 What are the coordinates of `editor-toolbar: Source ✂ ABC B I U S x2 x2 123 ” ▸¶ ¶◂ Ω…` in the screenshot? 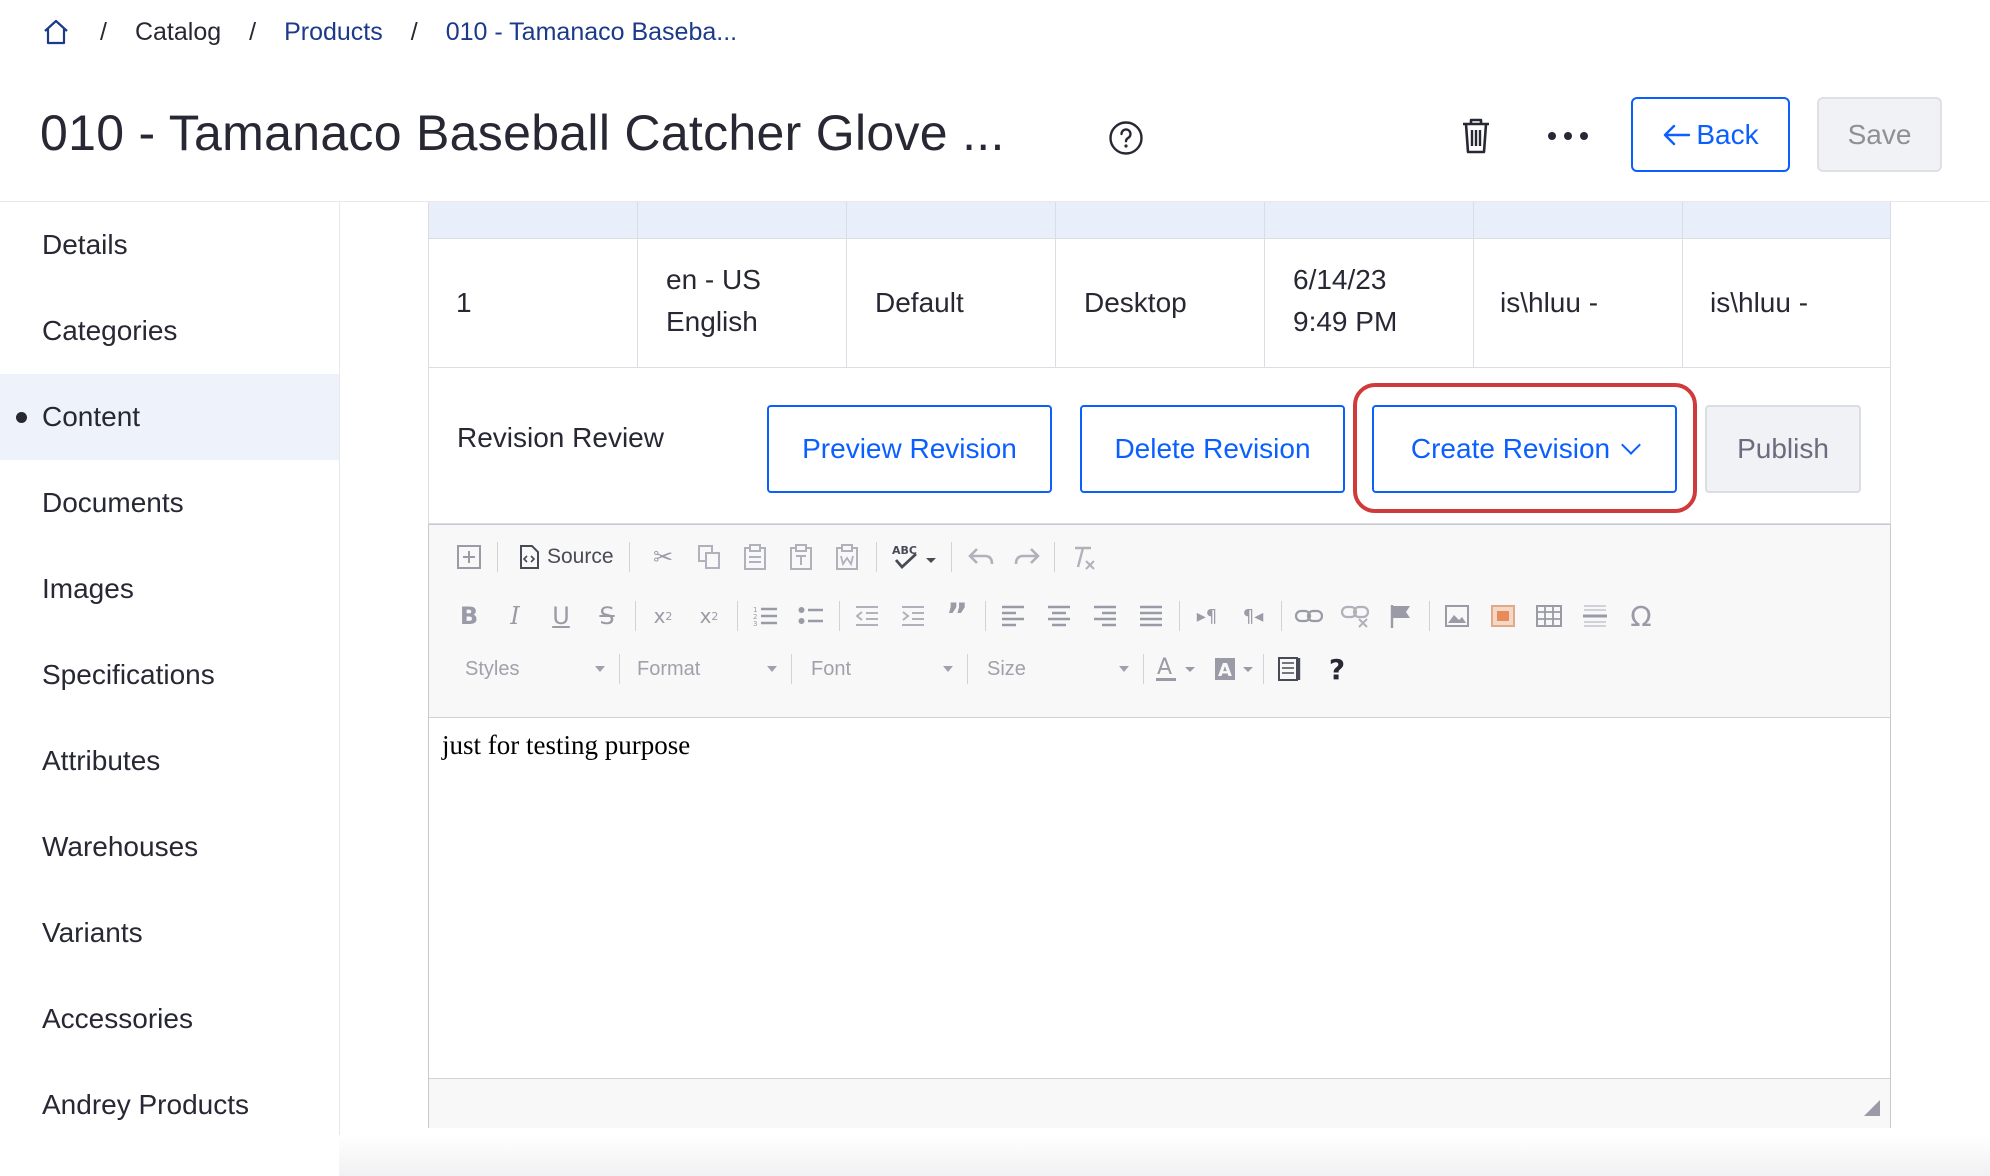 It's located at (1159, 621).